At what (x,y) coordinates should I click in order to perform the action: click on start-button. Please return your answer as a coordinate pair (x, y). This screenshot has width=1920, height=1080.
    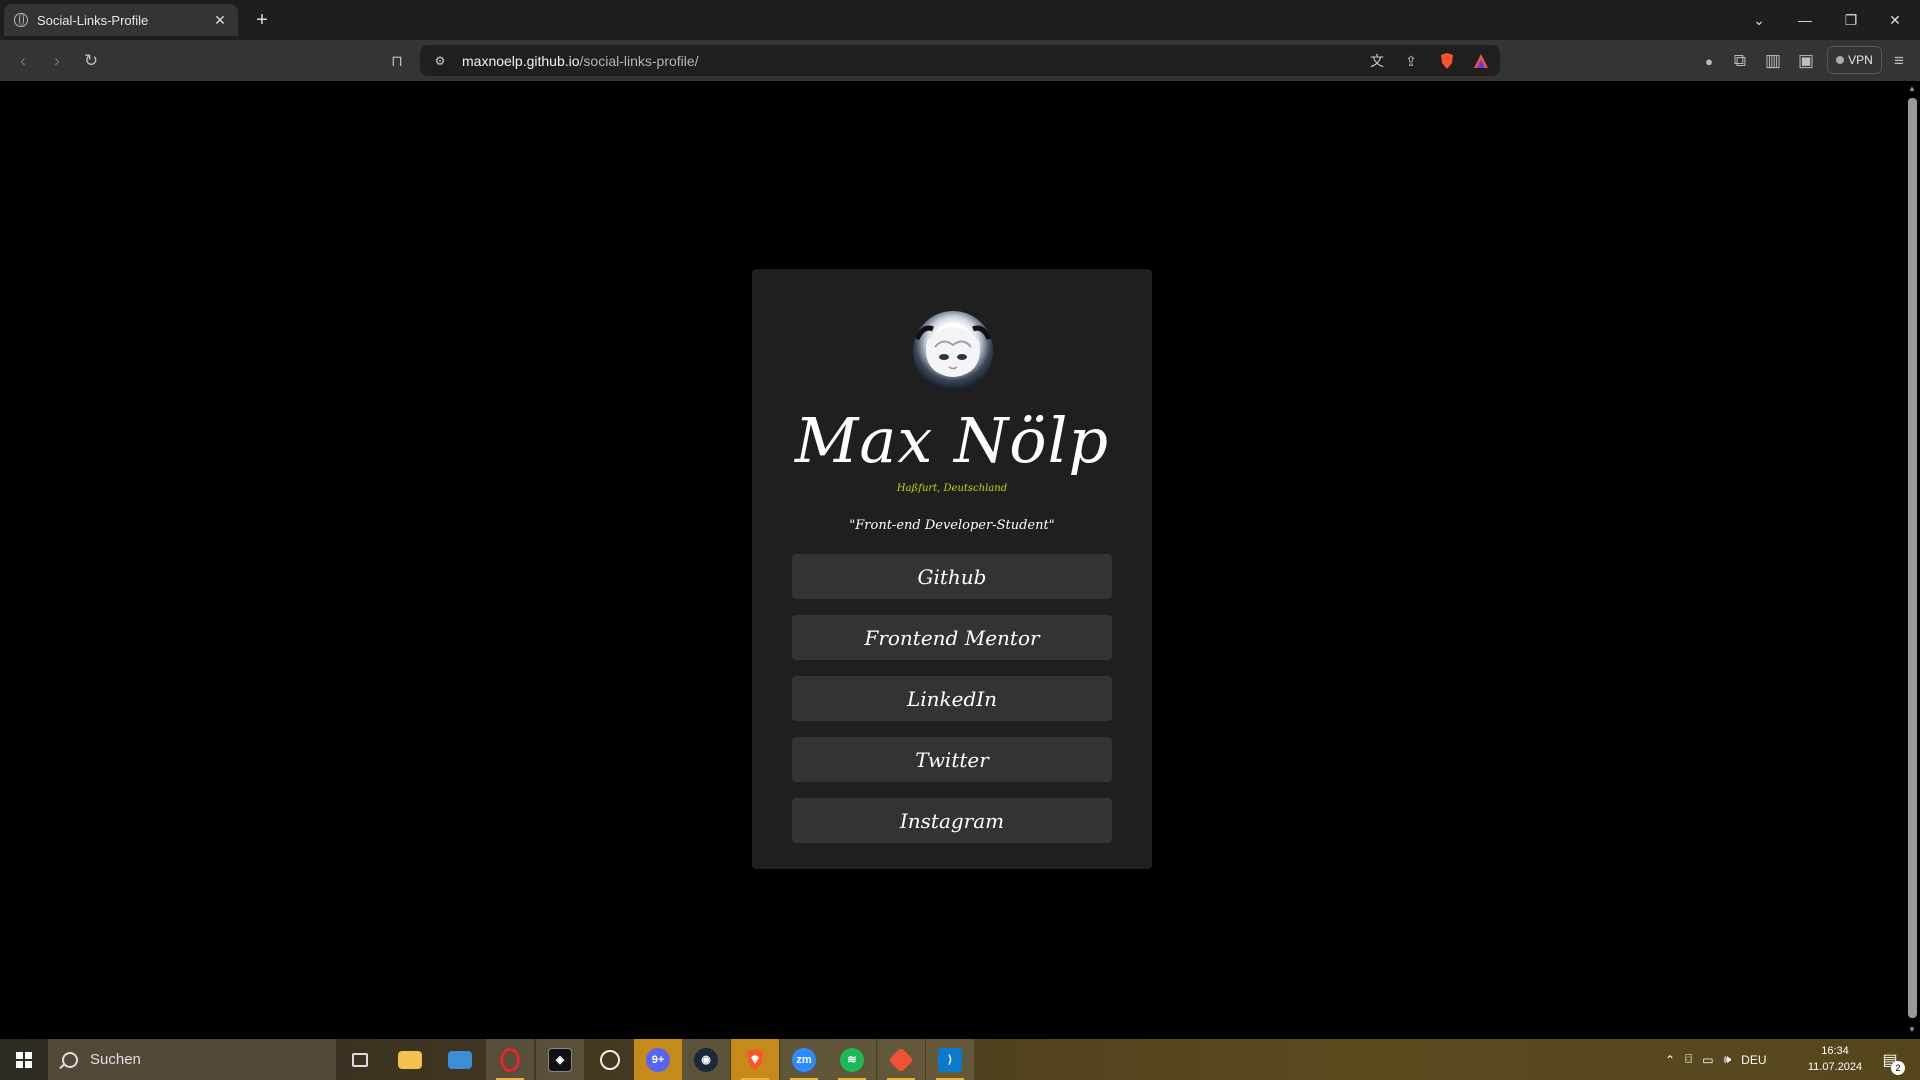
    Looking at the image, I should click on (24, 1059).